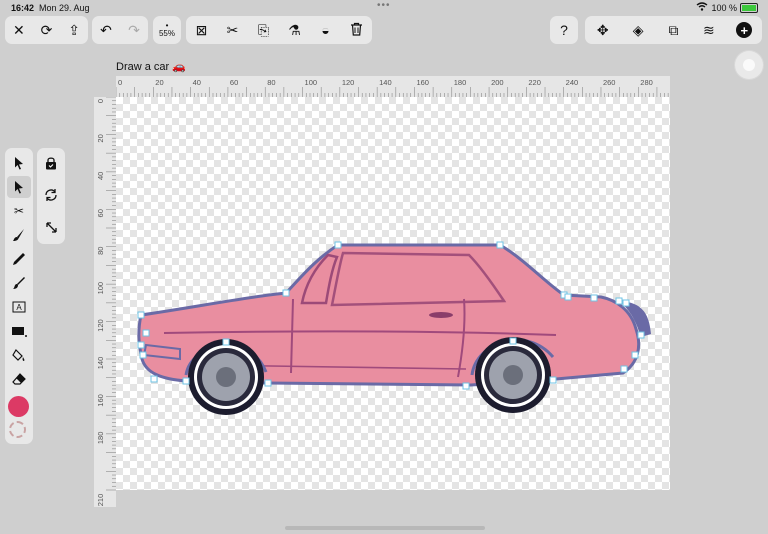  Describe the element at coordinates (724, 7) in the screenshot. I see `battery-label: 100 %` at that location.